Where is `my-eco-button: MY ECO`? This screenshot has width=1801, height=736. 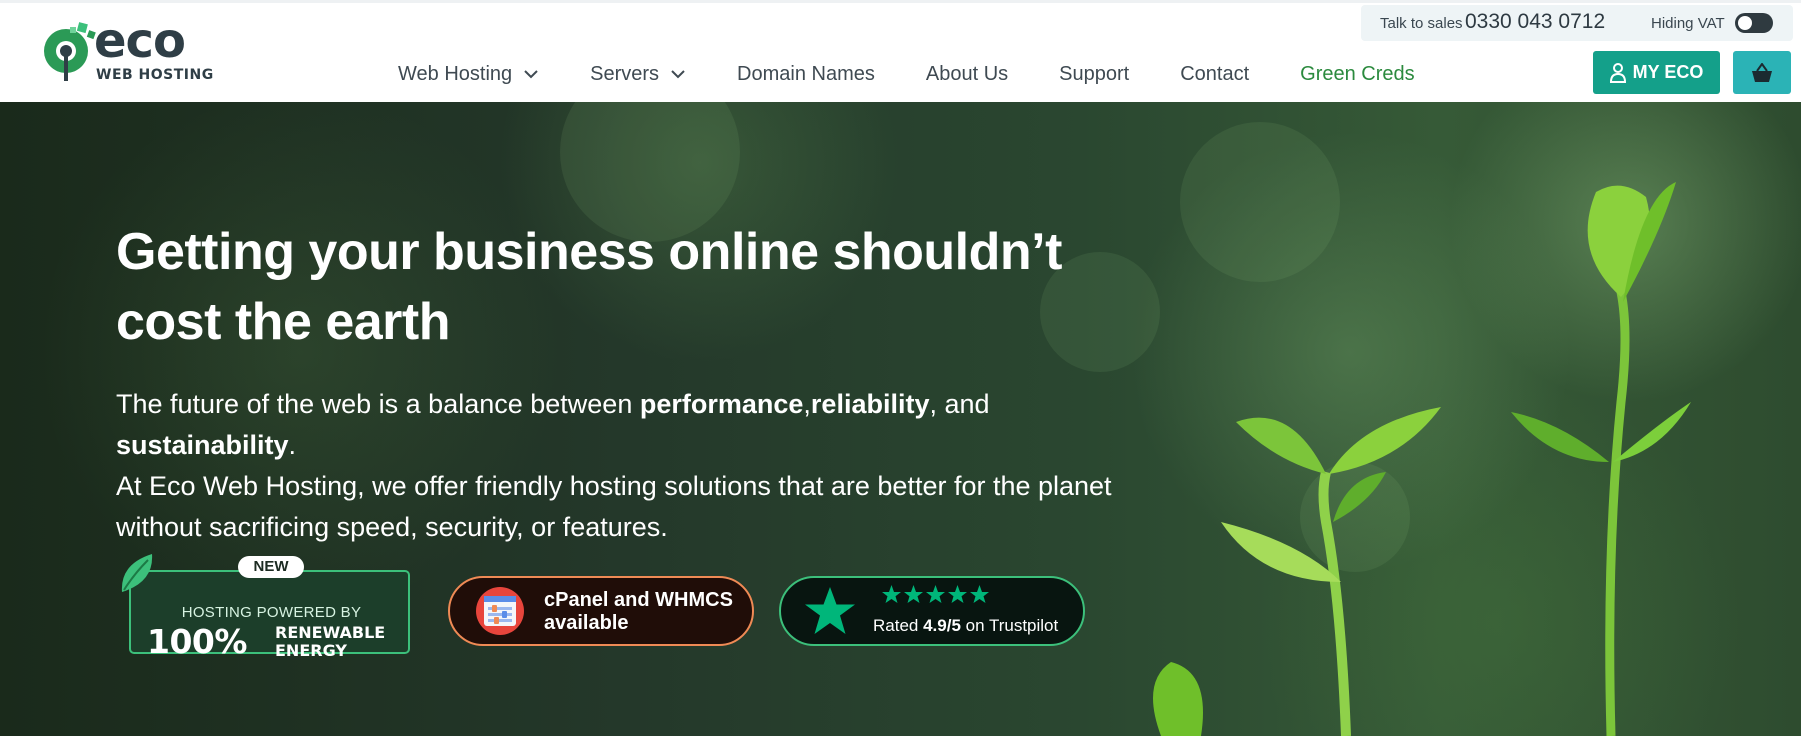
my-eco-button: MY ECO is located at coordinates (1656, 72).